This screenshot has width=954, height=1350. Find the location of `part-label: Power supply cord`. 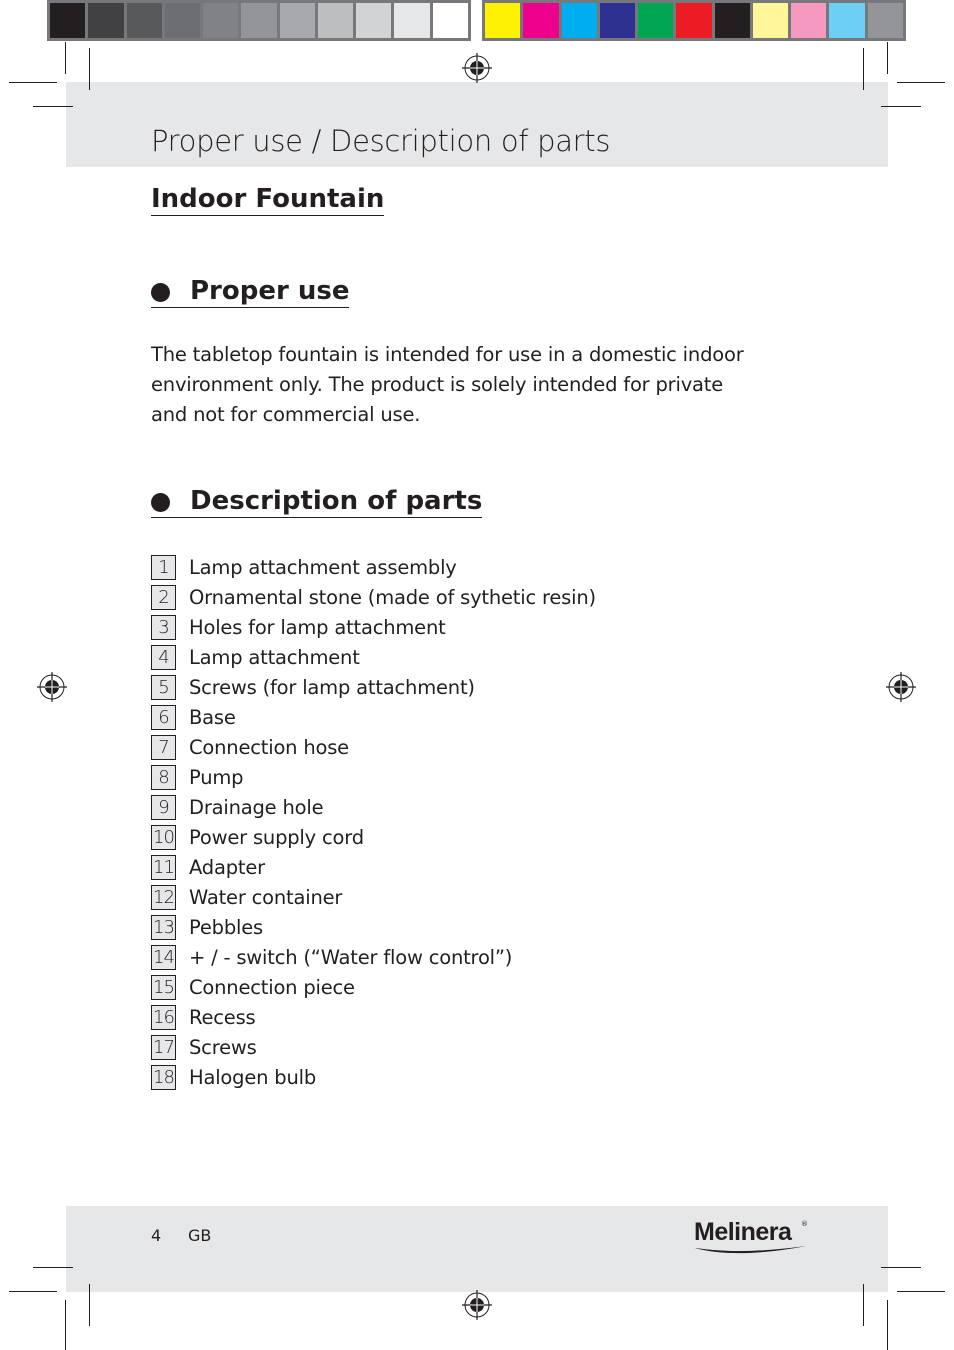

part-label: Power supply cord is located at coordinates (276, 837).